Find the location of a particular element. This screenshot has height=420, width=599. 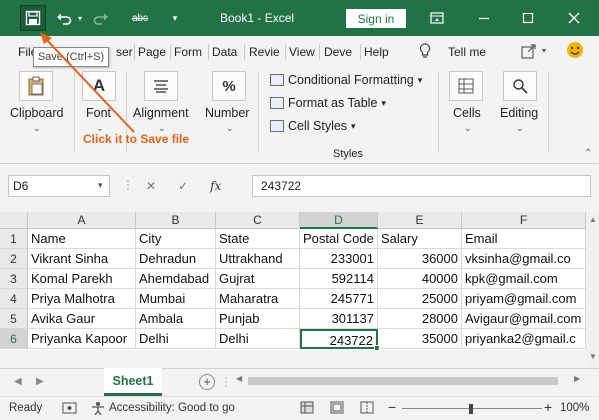

cell-c3: Gujrat is located at coordinates (258, 279).